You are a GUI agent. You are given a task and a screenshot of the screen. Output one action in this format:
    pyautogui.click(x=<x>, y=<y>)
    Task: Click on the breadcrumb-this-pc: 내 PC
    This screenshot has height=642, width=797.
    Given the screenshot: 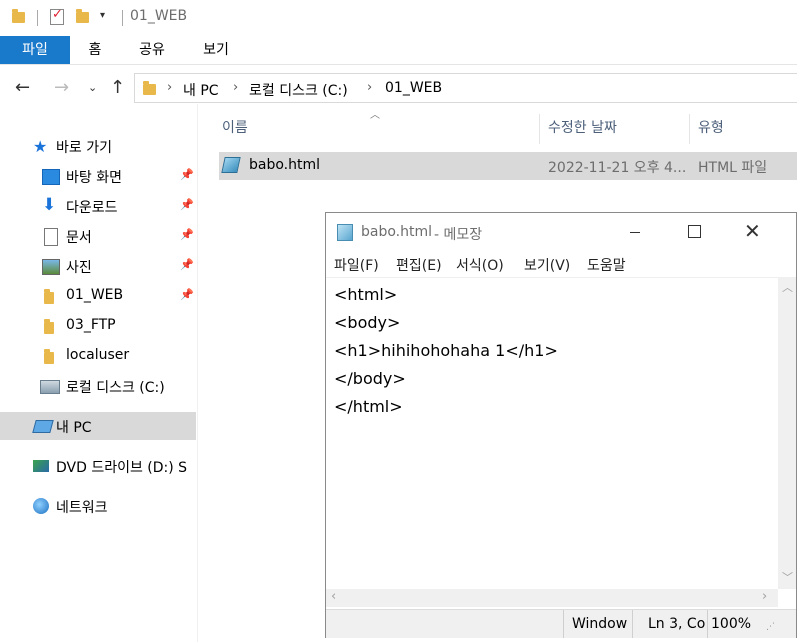 What is the action you would take?
    pyautogui.click(x=201, y=90)
    